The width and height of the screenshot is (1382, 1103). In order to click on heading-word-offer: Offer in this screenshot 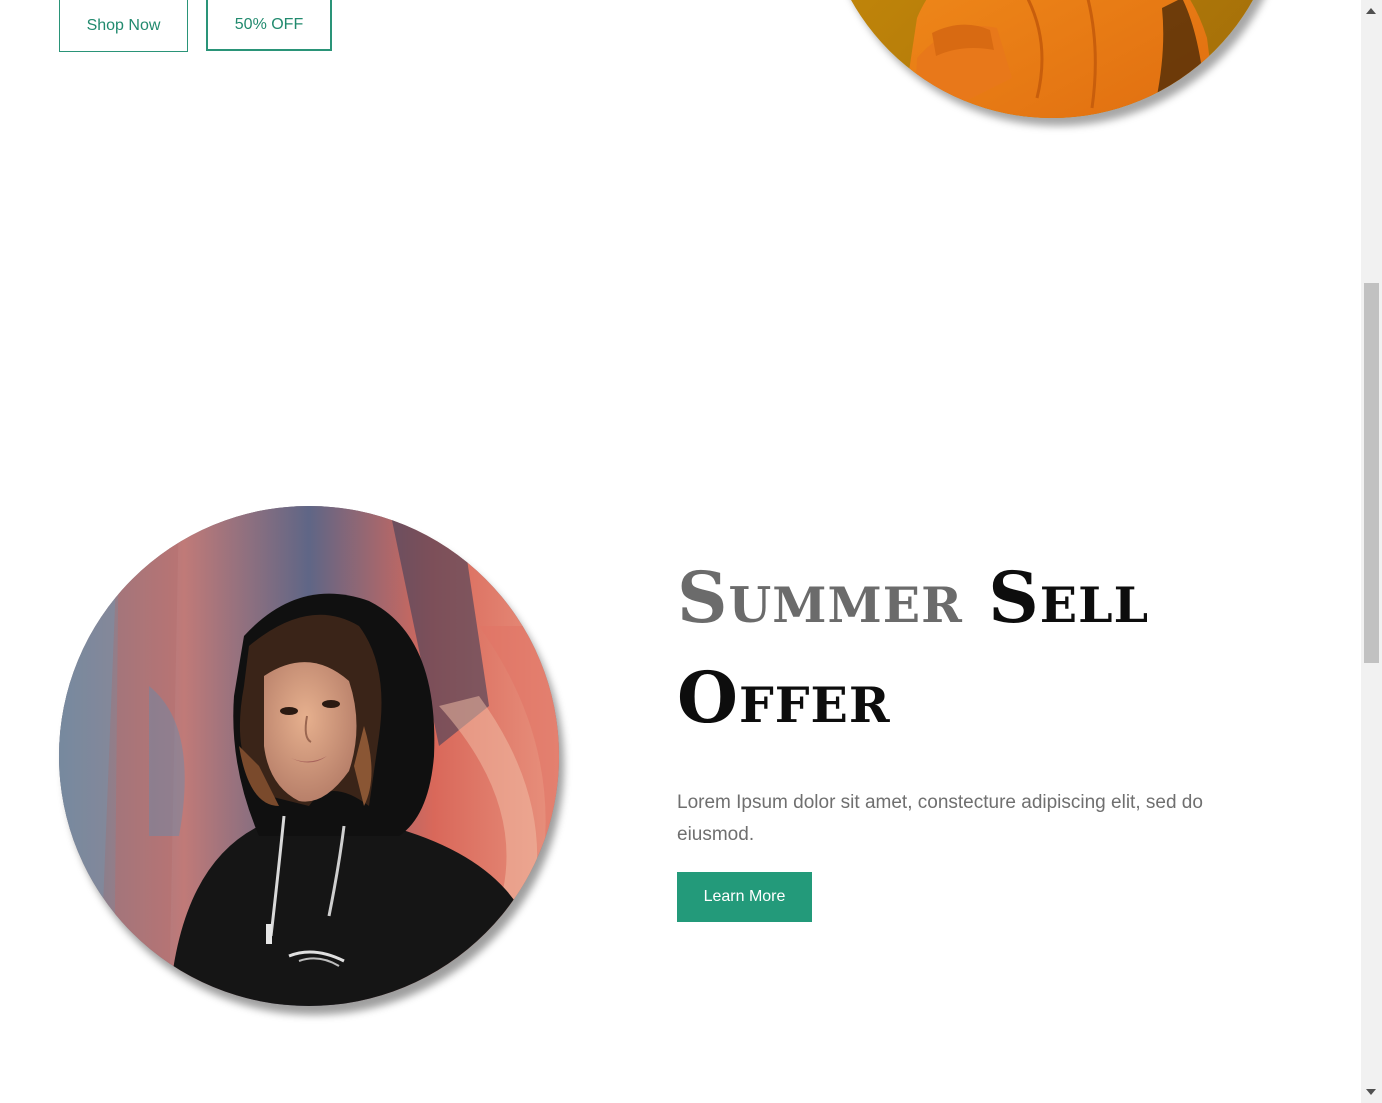, I will do `click(784, 697)`.